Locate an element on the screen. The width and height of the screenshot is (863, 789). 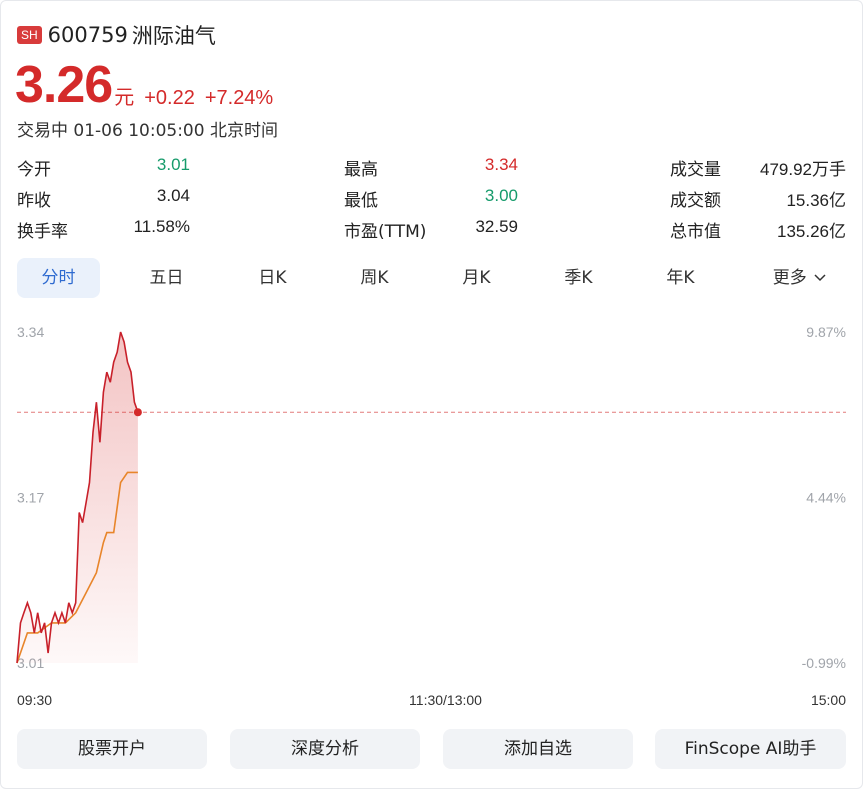
price-change-pct: +7.24% is located at coordinates (239, 98).